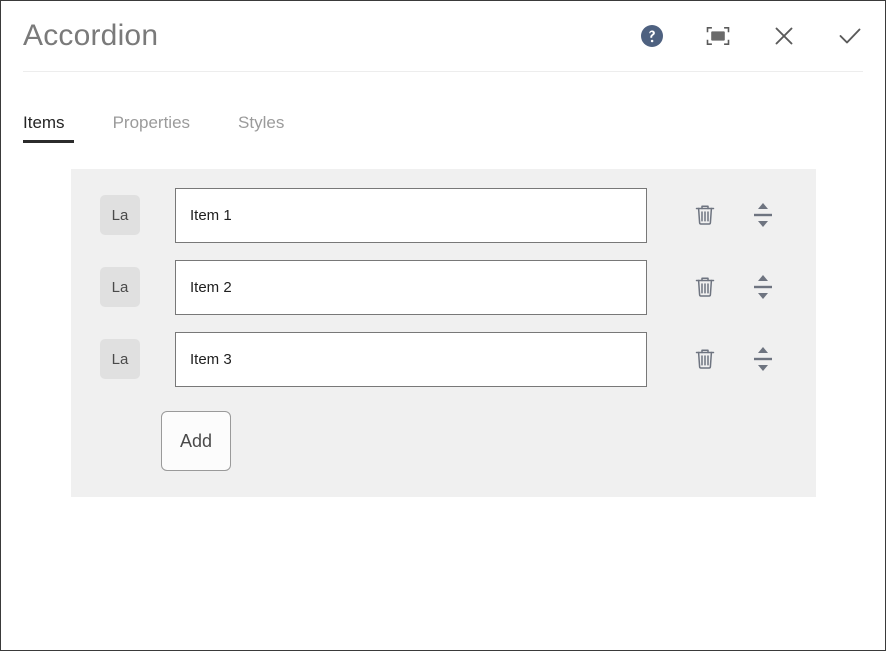  I want to click on maximize-icon, so click(718, 36).